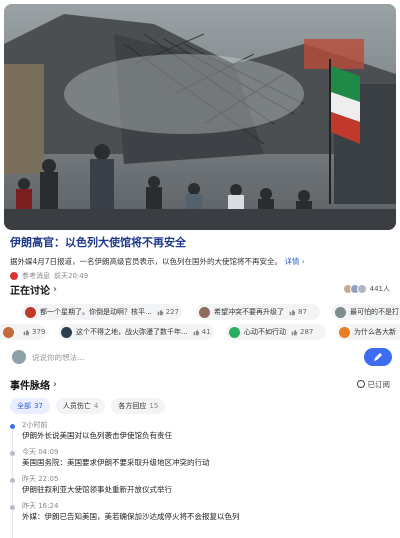 This screenshot has width=400, height=538. I want to click on event-text: 美国国务院：美国要求伊朗不要采取升级地区冲突的行动, so click(116, 462).